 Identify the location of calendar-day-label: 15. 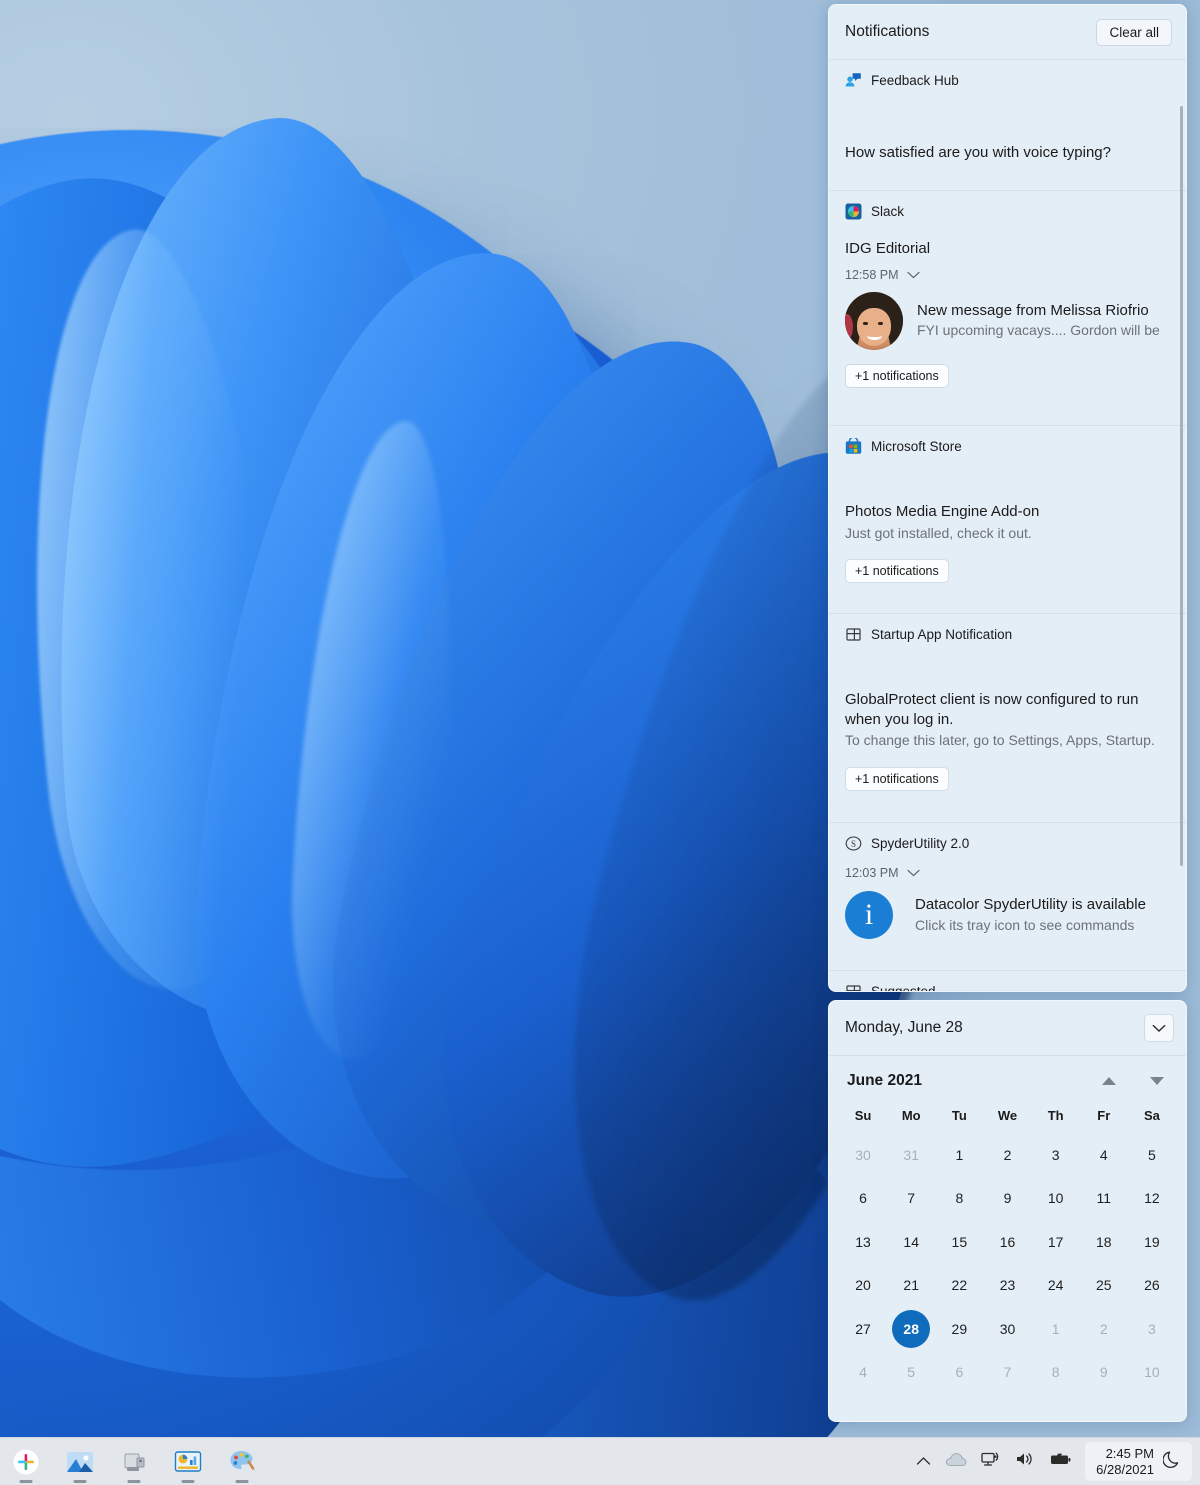
(959, 1241).